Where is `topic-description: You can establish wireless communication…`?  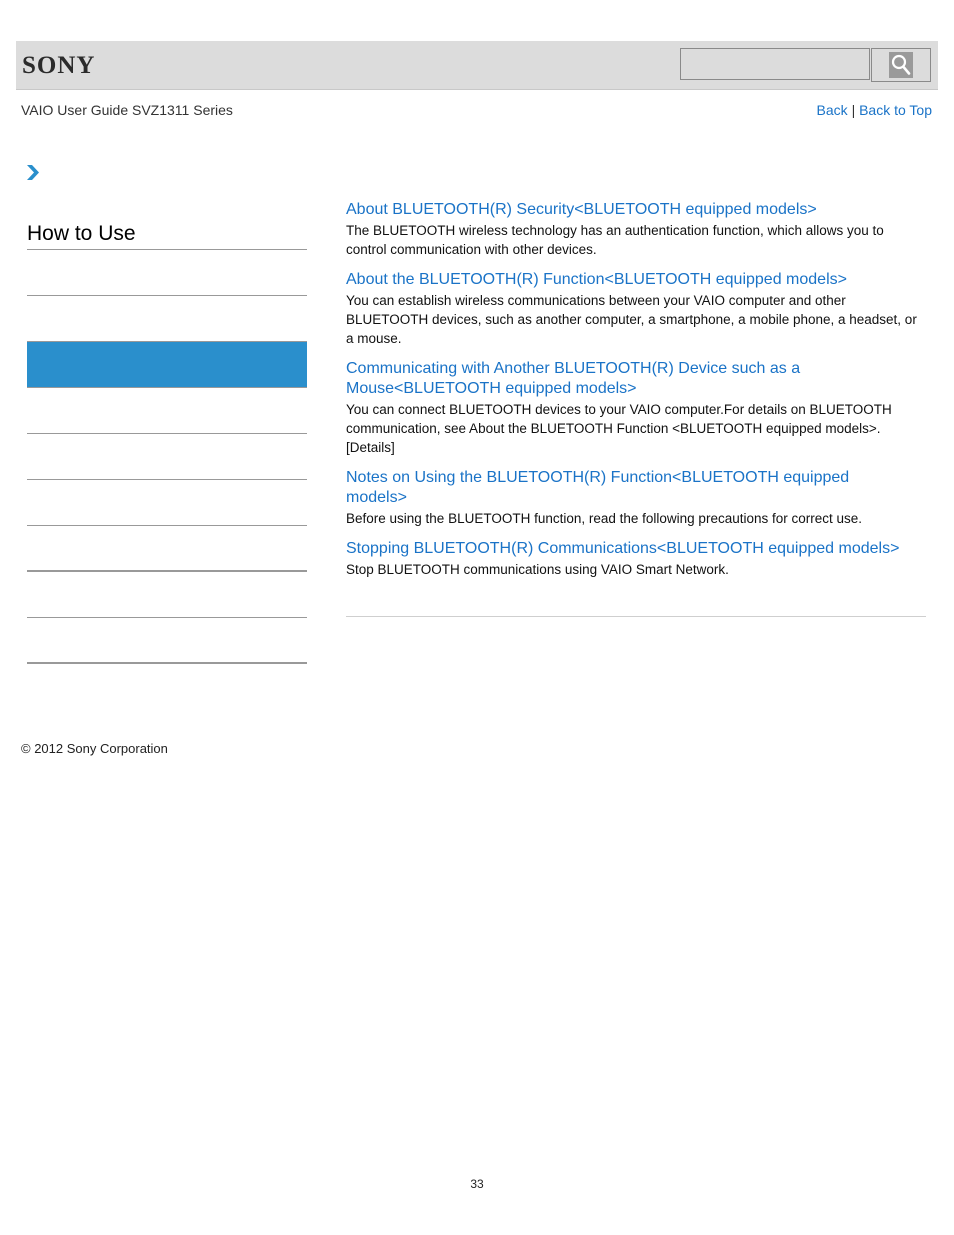
topic-description: You can establish wireless communication… is located at coordinates (631, 319).